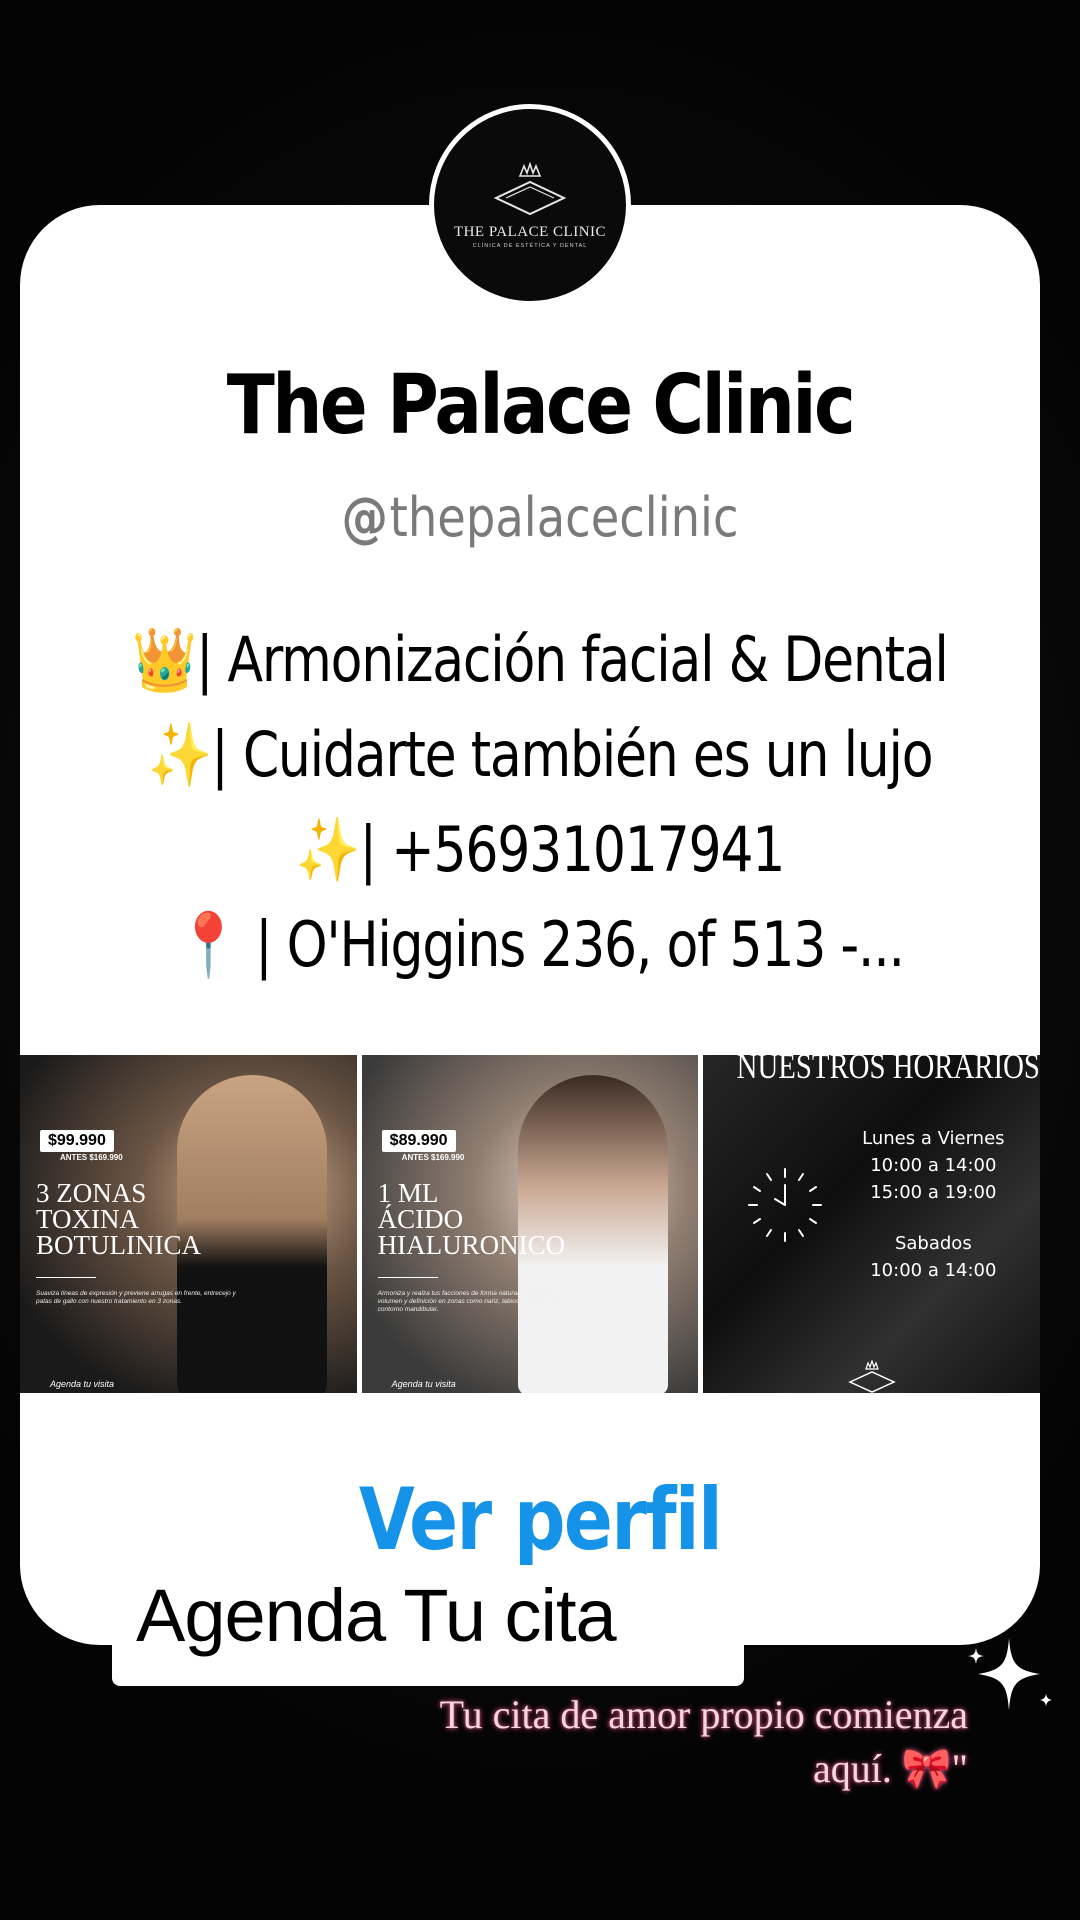 This screenshot has width=1080, height=1920. What do you see at coordinates (890, 1768) in the screenshot?
I see `caption-line: aquí. 🎀"` at bounding box center [890, 1768].